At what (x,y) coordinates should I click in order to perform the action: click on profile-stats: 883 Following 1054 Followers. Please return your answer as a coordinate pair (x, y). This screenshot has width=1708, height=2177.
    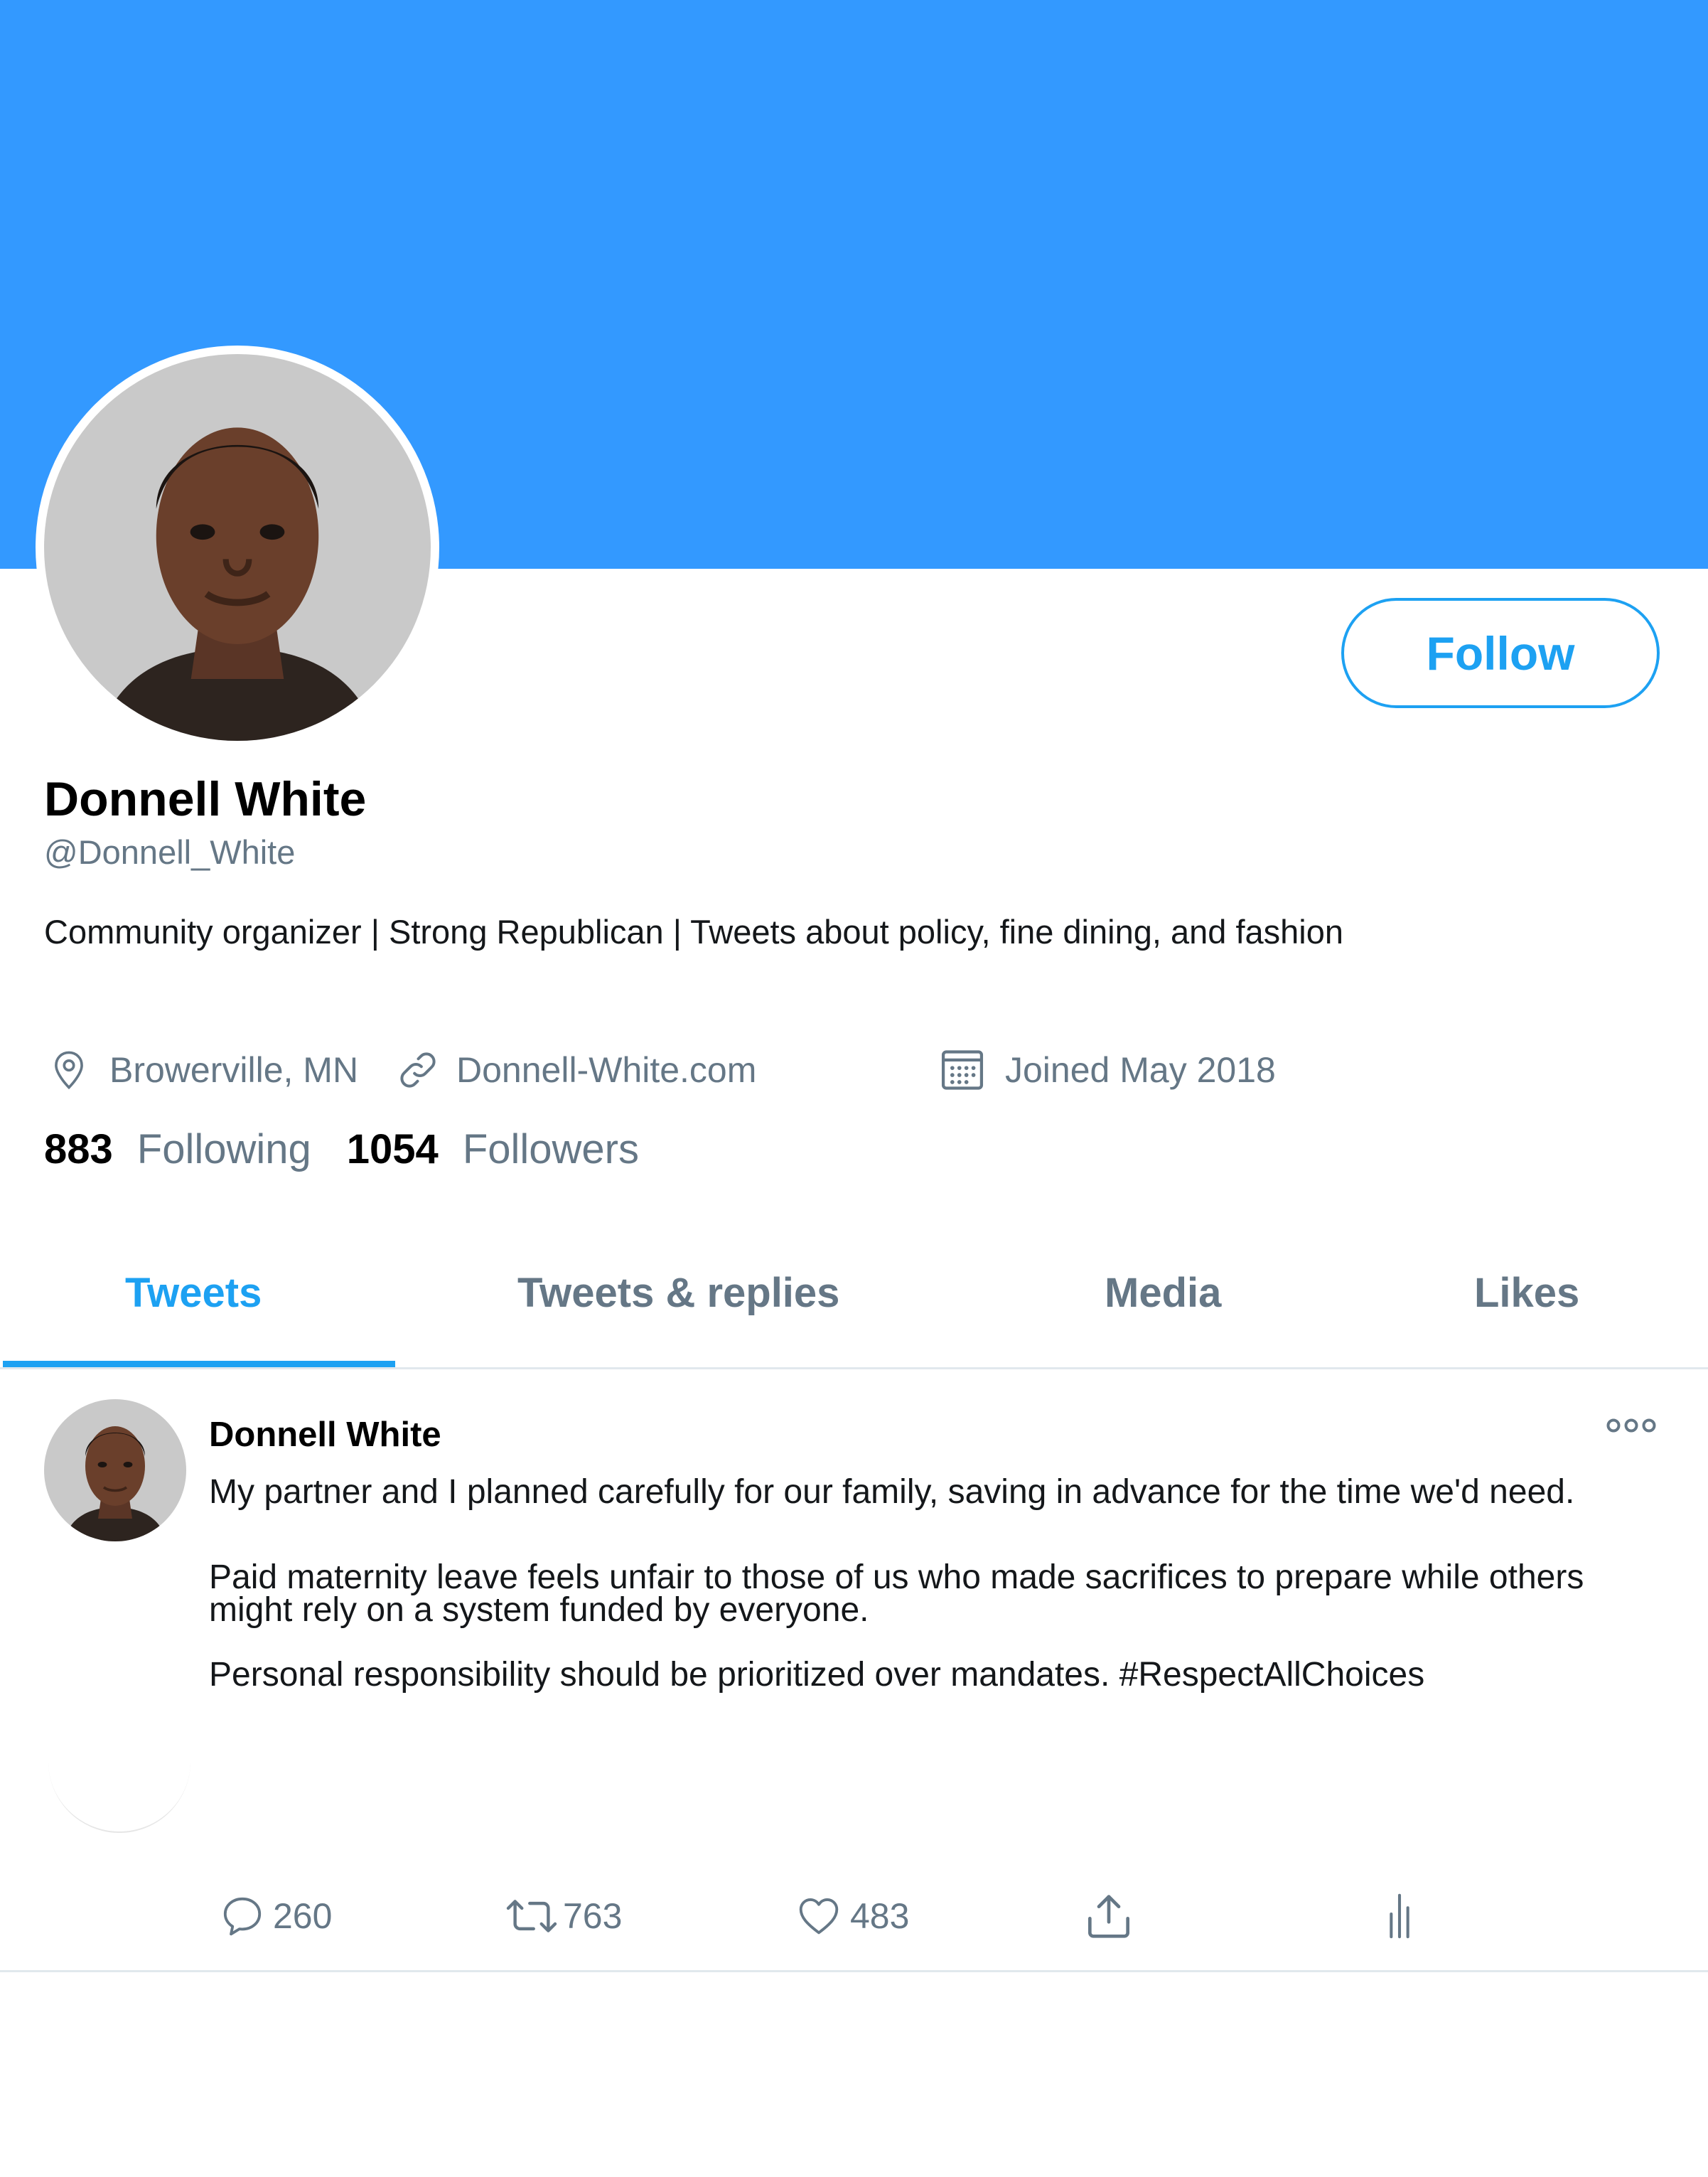
    Looking at the image, I should click on (341, 1149).